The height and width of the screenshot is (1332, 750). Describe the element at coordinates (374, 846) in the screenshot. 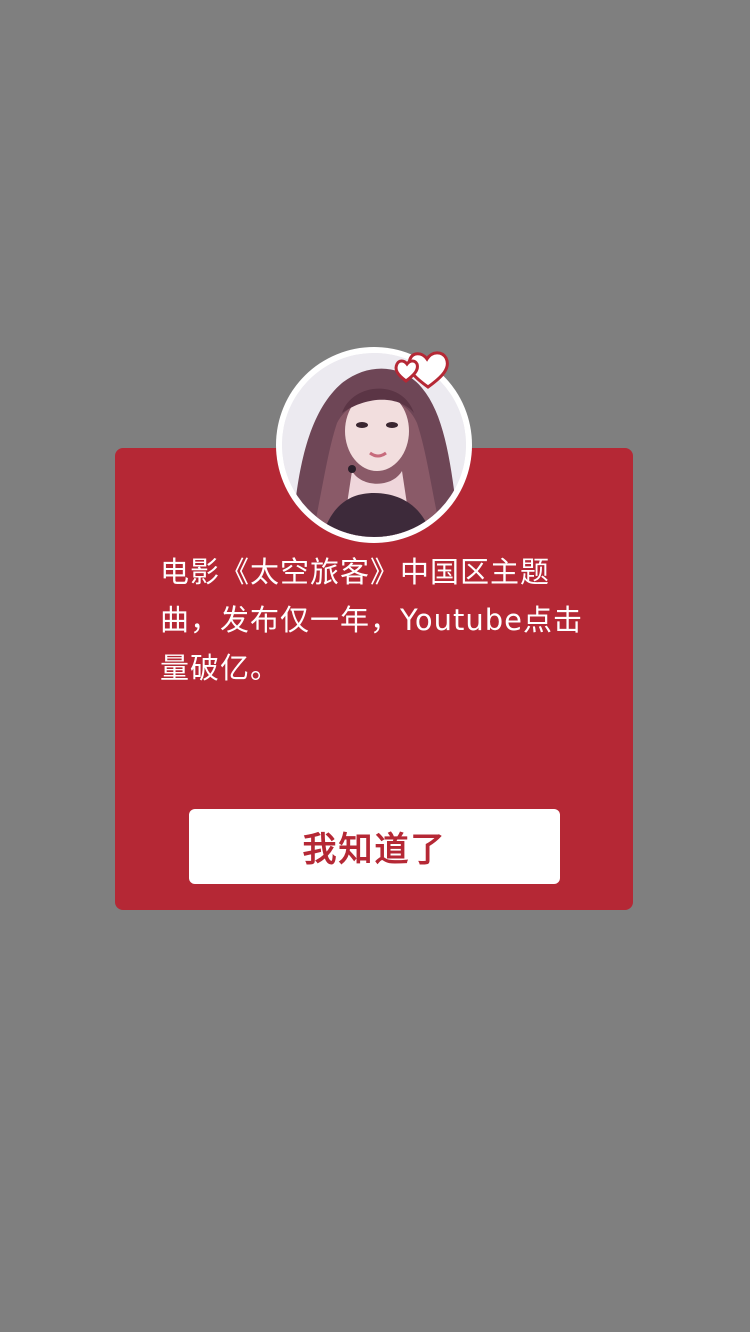

I see `acknowledge-button: 我知道了` at that location.